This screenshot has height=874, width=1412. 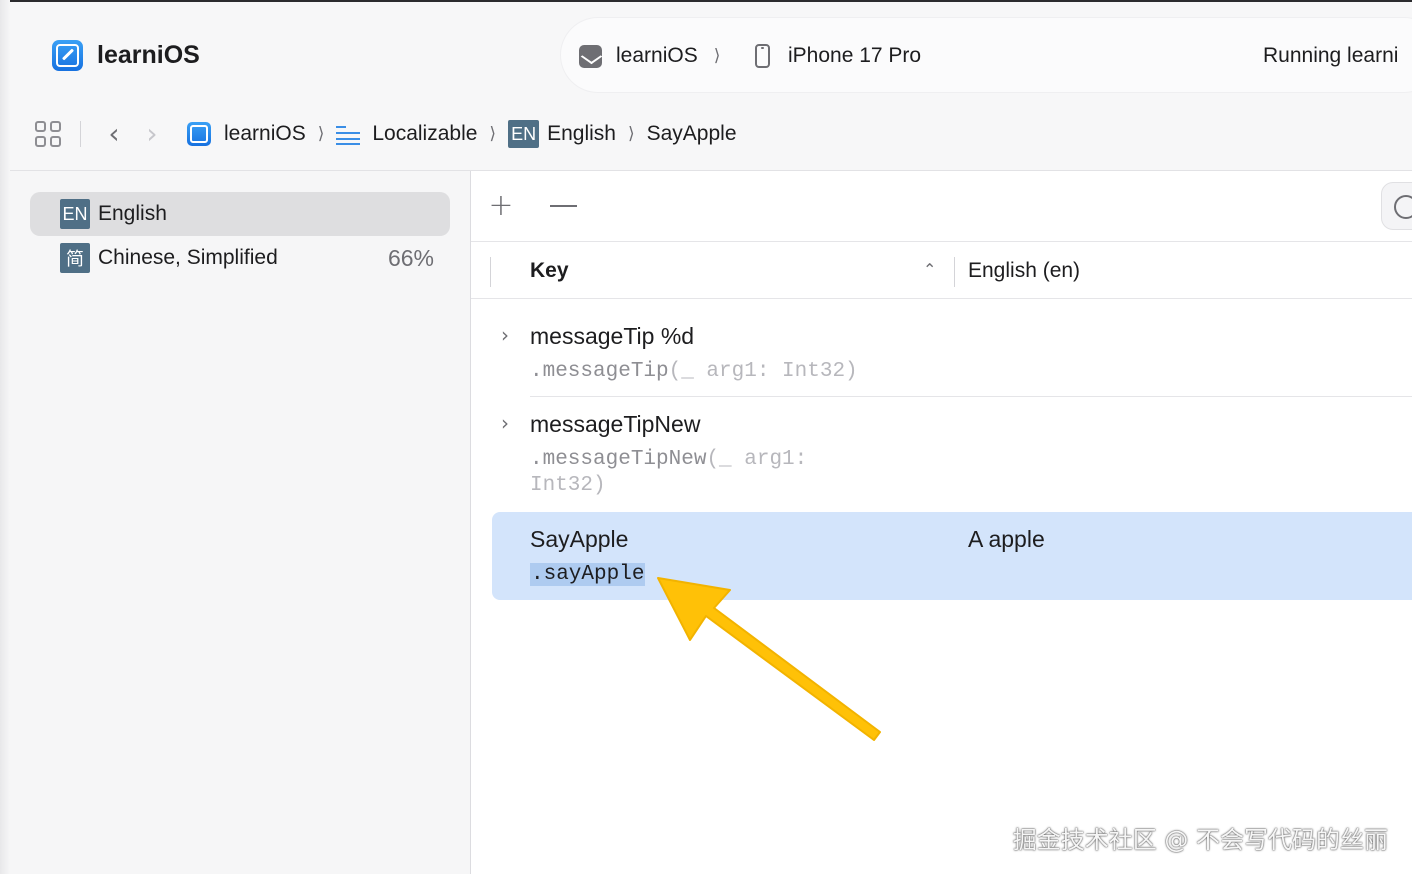 What do you see at coordinates (549, 271) in the screenshot?
I see `column-header-key: Key` at bounding box center [549, 271].